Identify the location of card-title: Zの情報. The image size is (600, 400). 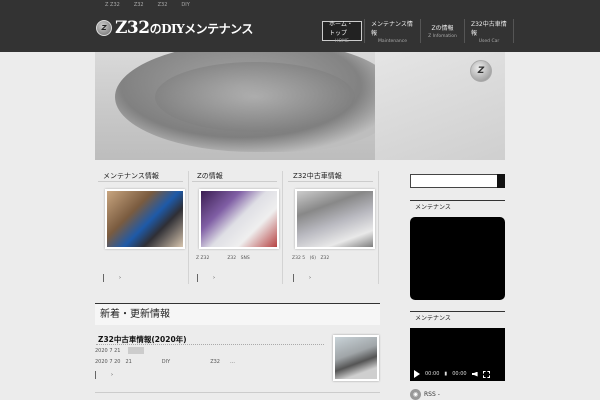
(234, 176).